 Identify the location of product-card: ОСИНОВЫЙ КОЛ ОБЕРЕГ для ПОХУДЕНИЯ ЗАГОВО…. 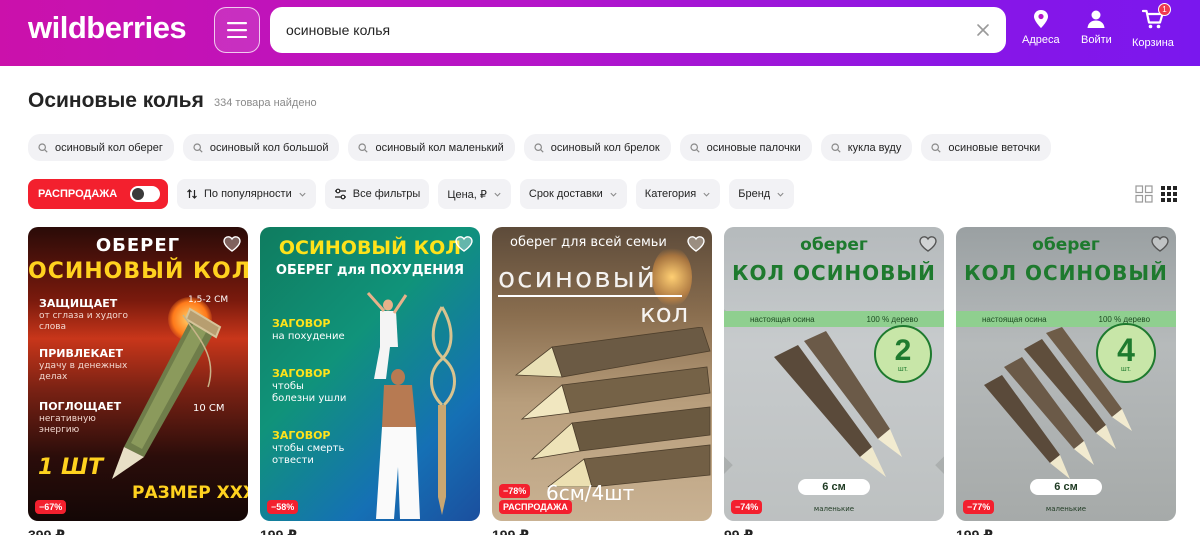
(370, 374).